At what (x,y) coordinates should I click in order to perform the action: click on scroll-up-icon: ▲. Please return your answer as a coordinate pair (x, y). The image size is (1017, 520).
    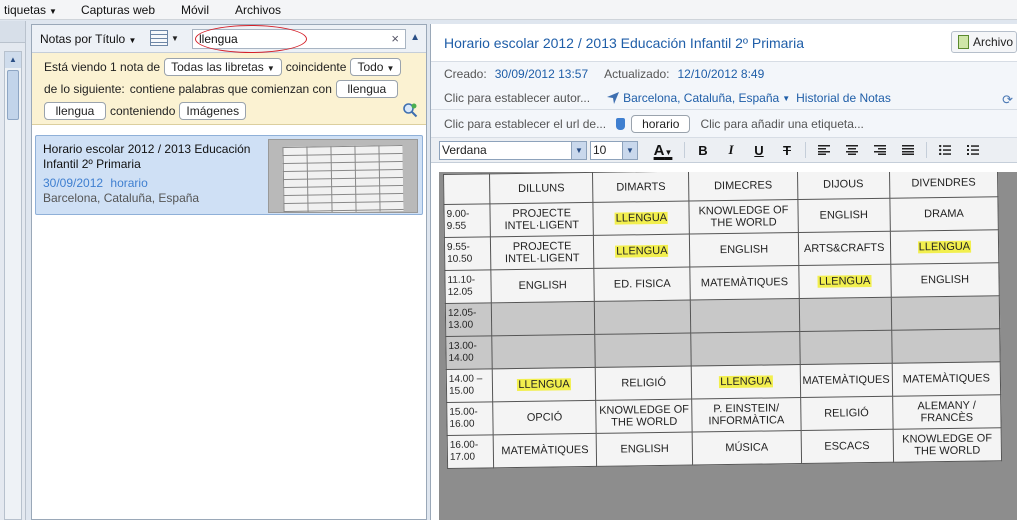
    Looking at the image, I should click on (13, 60).